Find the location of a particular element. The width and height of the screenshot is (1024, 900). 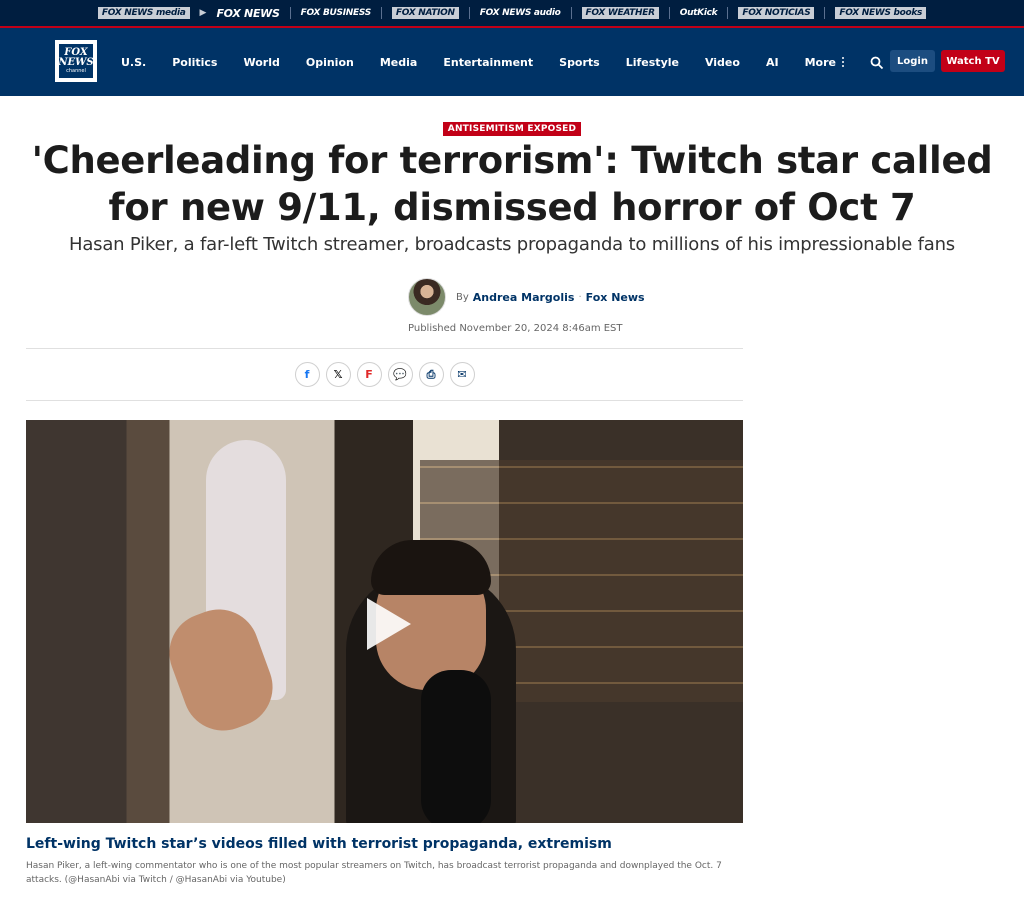

nav-item-sports: Sports is located at coordinates (579, 62).